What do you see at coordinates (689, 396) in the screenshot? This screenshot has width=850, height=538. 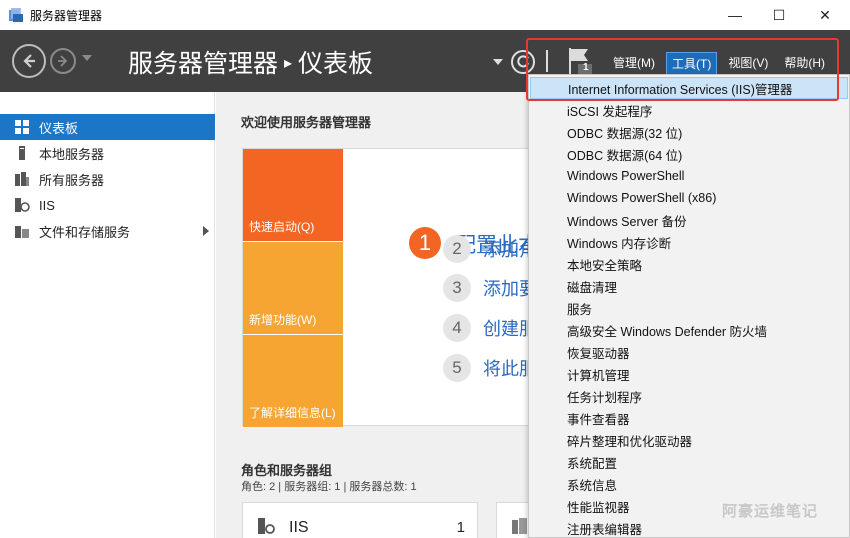 I see `tools-menu-item: 任务计划程序` at bounding box center [689, 396].